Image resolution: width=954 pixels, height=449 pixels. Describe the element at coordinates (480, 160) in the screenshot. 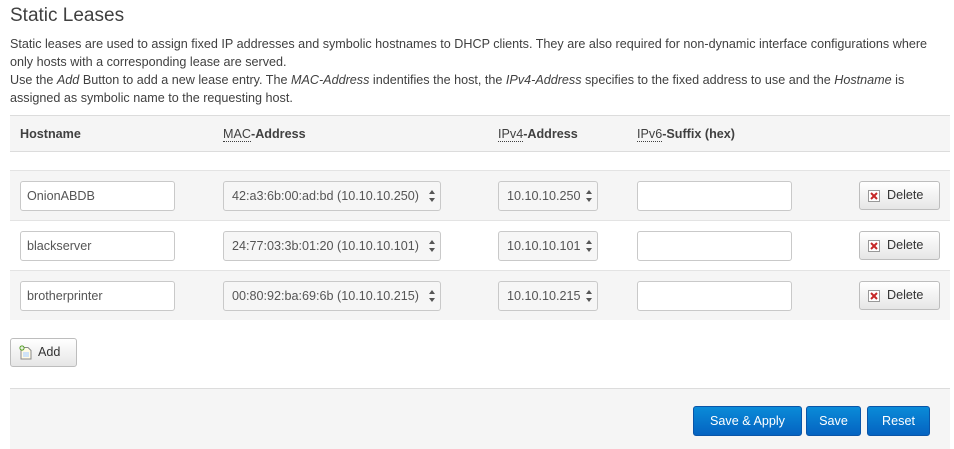

I see `table-spacer` at that location.